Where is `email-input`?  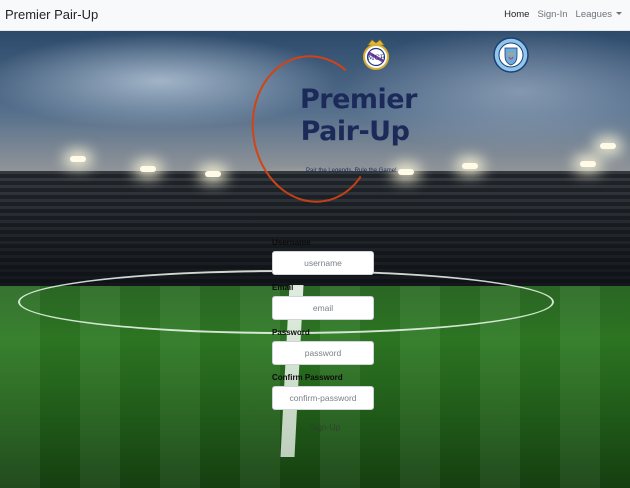
email-input is located at coordinates (323, 308).